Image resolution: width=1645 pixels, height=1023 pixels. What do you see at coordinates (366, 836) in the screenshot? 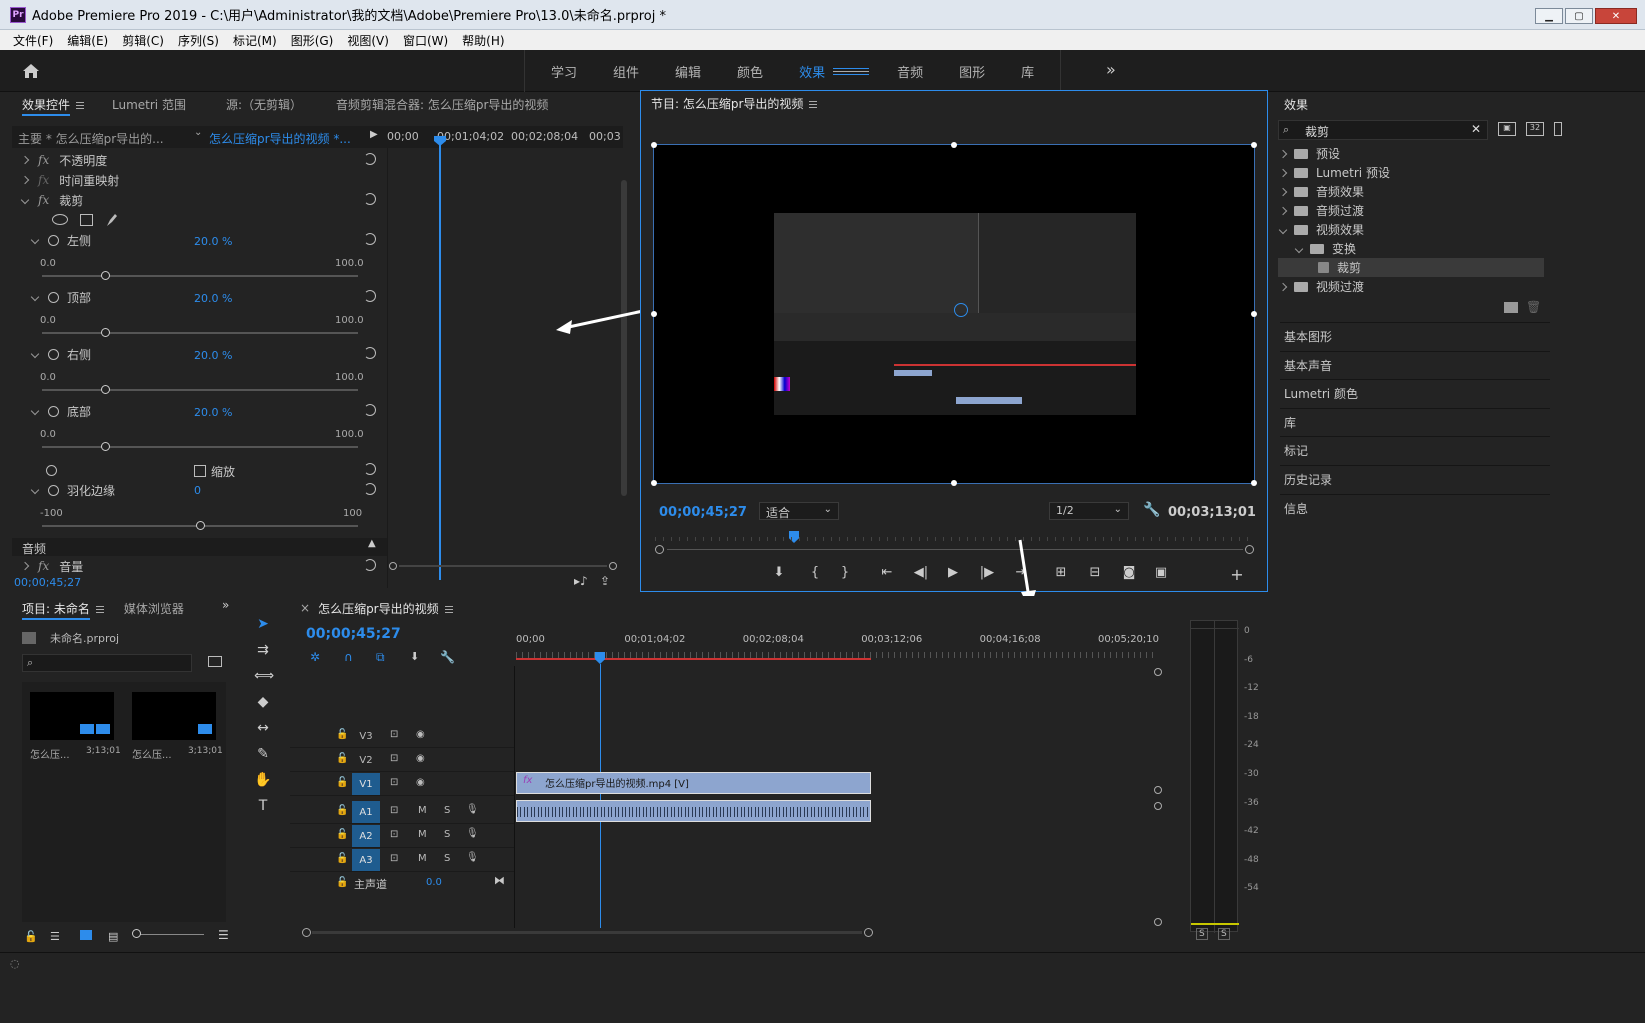
I see `track-target-a2: A2` at bounding box center [366, 836].